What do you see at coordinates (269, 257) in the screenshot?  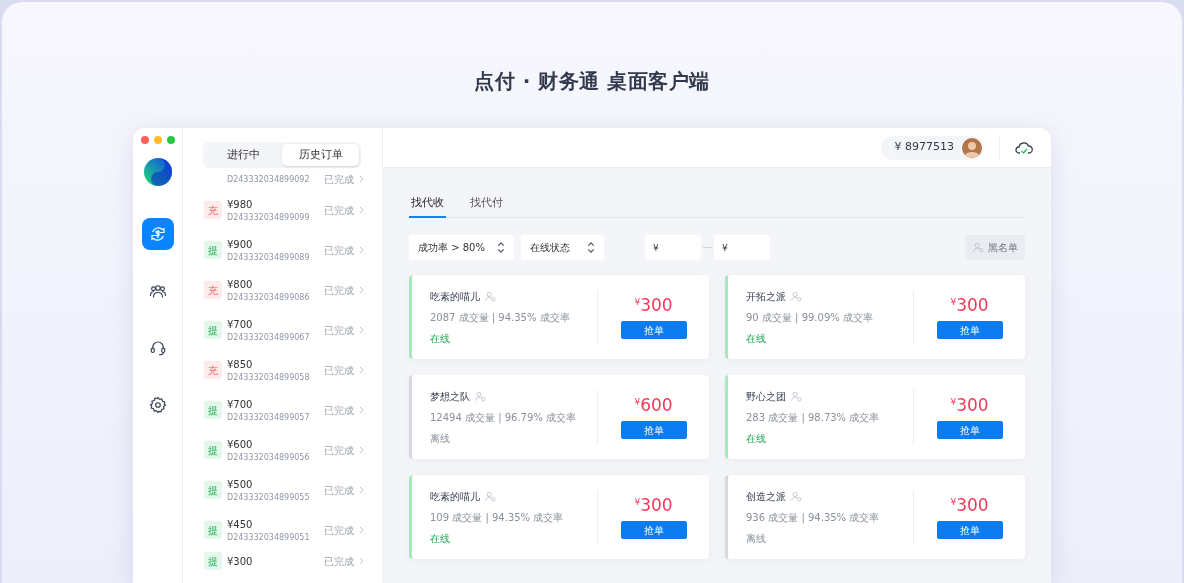 I see `order-id: D243332034899089` at bounding box center [269, 257].